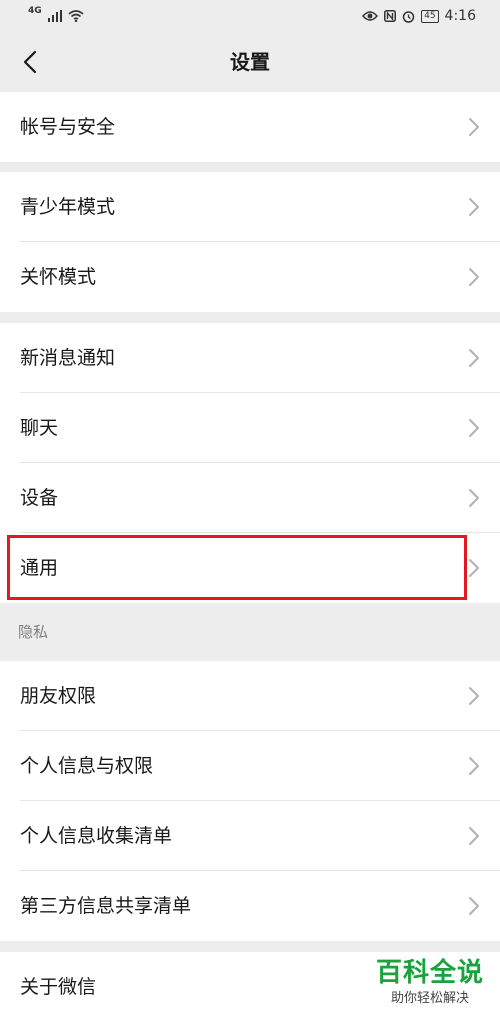  What do you see at coordinates (250, 16) in the screenshot?
I see `status-bar: 4G 45 4:16` at bounding box center [250, 16].